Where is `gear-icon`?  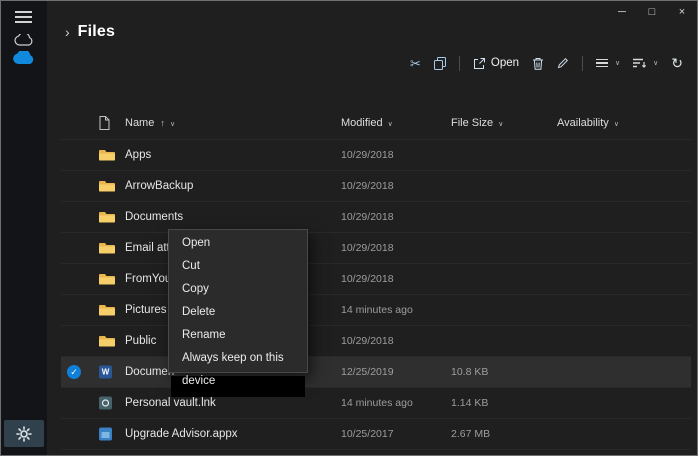 gear-icon is located at coordinates (24, 433).